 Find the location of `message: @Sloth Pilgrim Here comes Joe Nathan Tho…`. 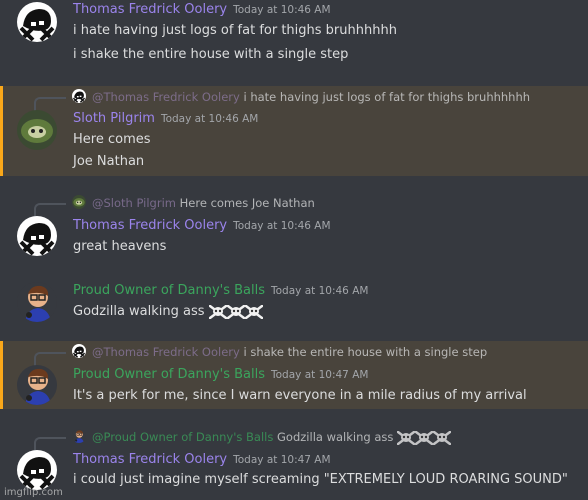

message: @Sloth Pilgrim Here comes Joe Nathan Tho… is located at coordinates (294, 229).